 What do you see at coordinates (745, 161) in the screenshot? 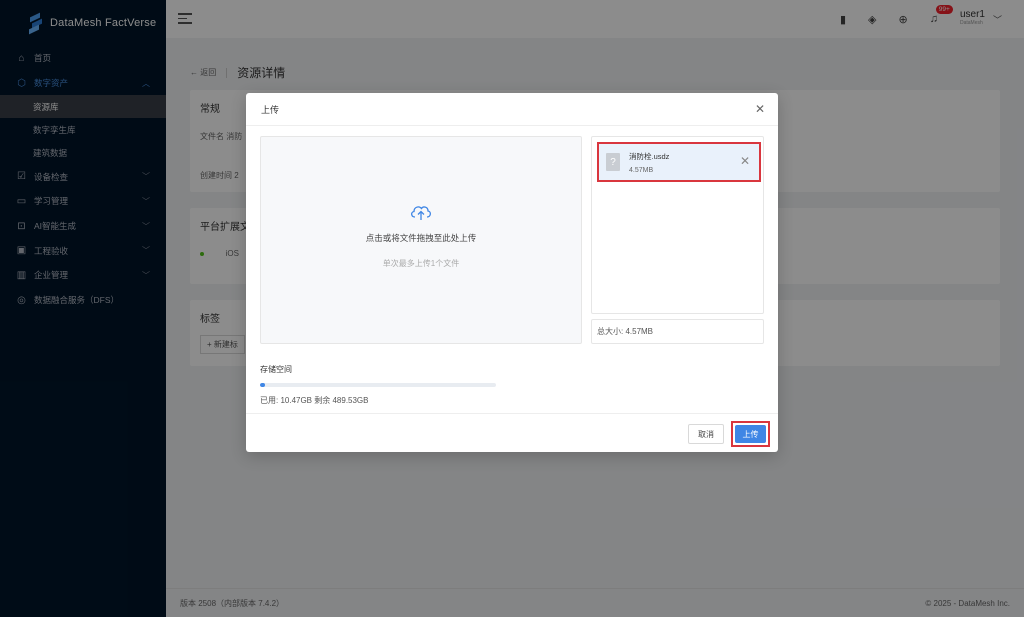
I see `remove-file-icon: ✕` at bounding box center [745, 161].